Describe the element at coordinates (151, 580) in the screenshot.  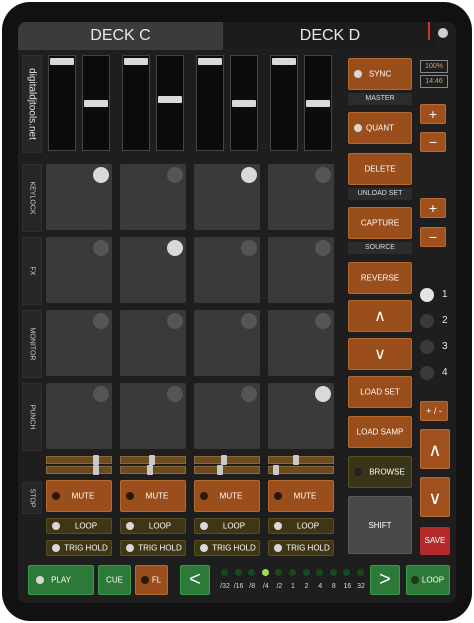
I see `fl-button: FL` at that location.